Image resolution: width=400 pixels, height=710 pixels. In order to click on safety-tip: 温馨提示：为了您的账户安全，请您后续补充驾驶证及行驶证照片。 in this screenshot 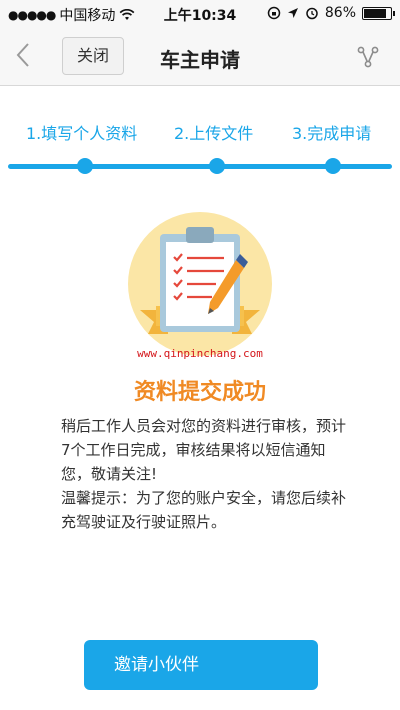, I will do `click(204, 510)`.